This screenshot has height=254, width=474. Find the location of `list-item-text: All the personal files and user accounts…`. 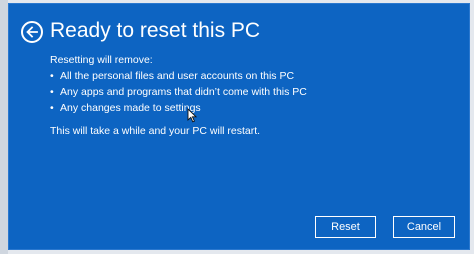

list-item-text: All the personal files and user accounts… is located at coordinates (177, 76).